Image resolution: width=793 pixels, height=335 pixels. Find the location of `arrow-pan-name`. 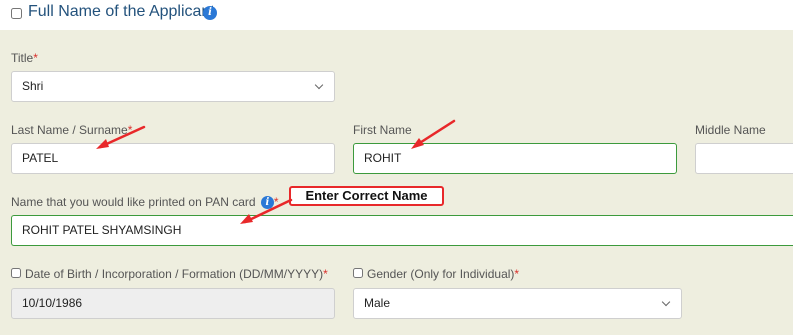

arrow-pan-name is located at coordinates (268, 211).